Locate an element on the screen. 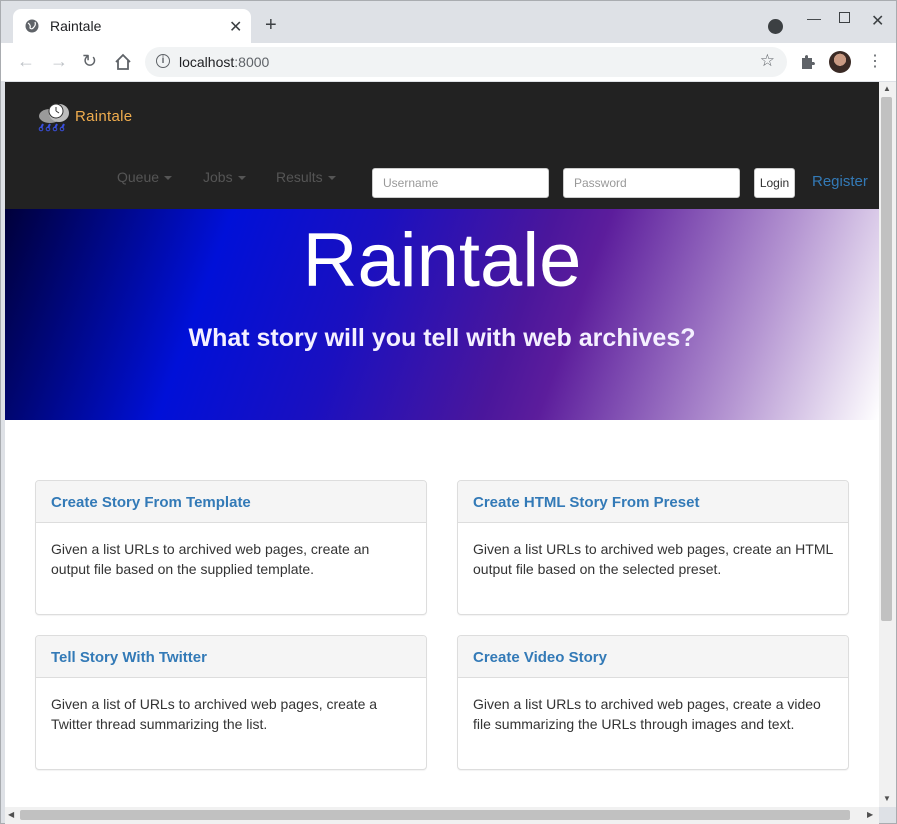 The width and height of the screenshot is (897, 824). info-icon: i is located at coordinates (163, 61).